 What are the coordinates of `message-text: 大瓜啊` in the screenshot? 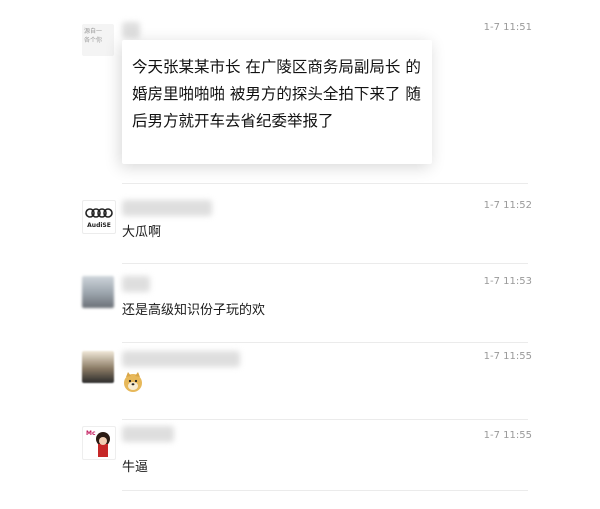 It's located at (141, 230).